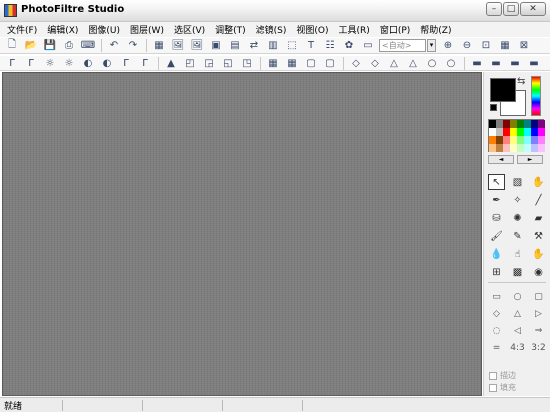 This screenshot has width=550, height=412. What do you see at coordinates (349, 46) in the screenshot?
I see `settings-icon: ✿` at bounding box center [349, 46].